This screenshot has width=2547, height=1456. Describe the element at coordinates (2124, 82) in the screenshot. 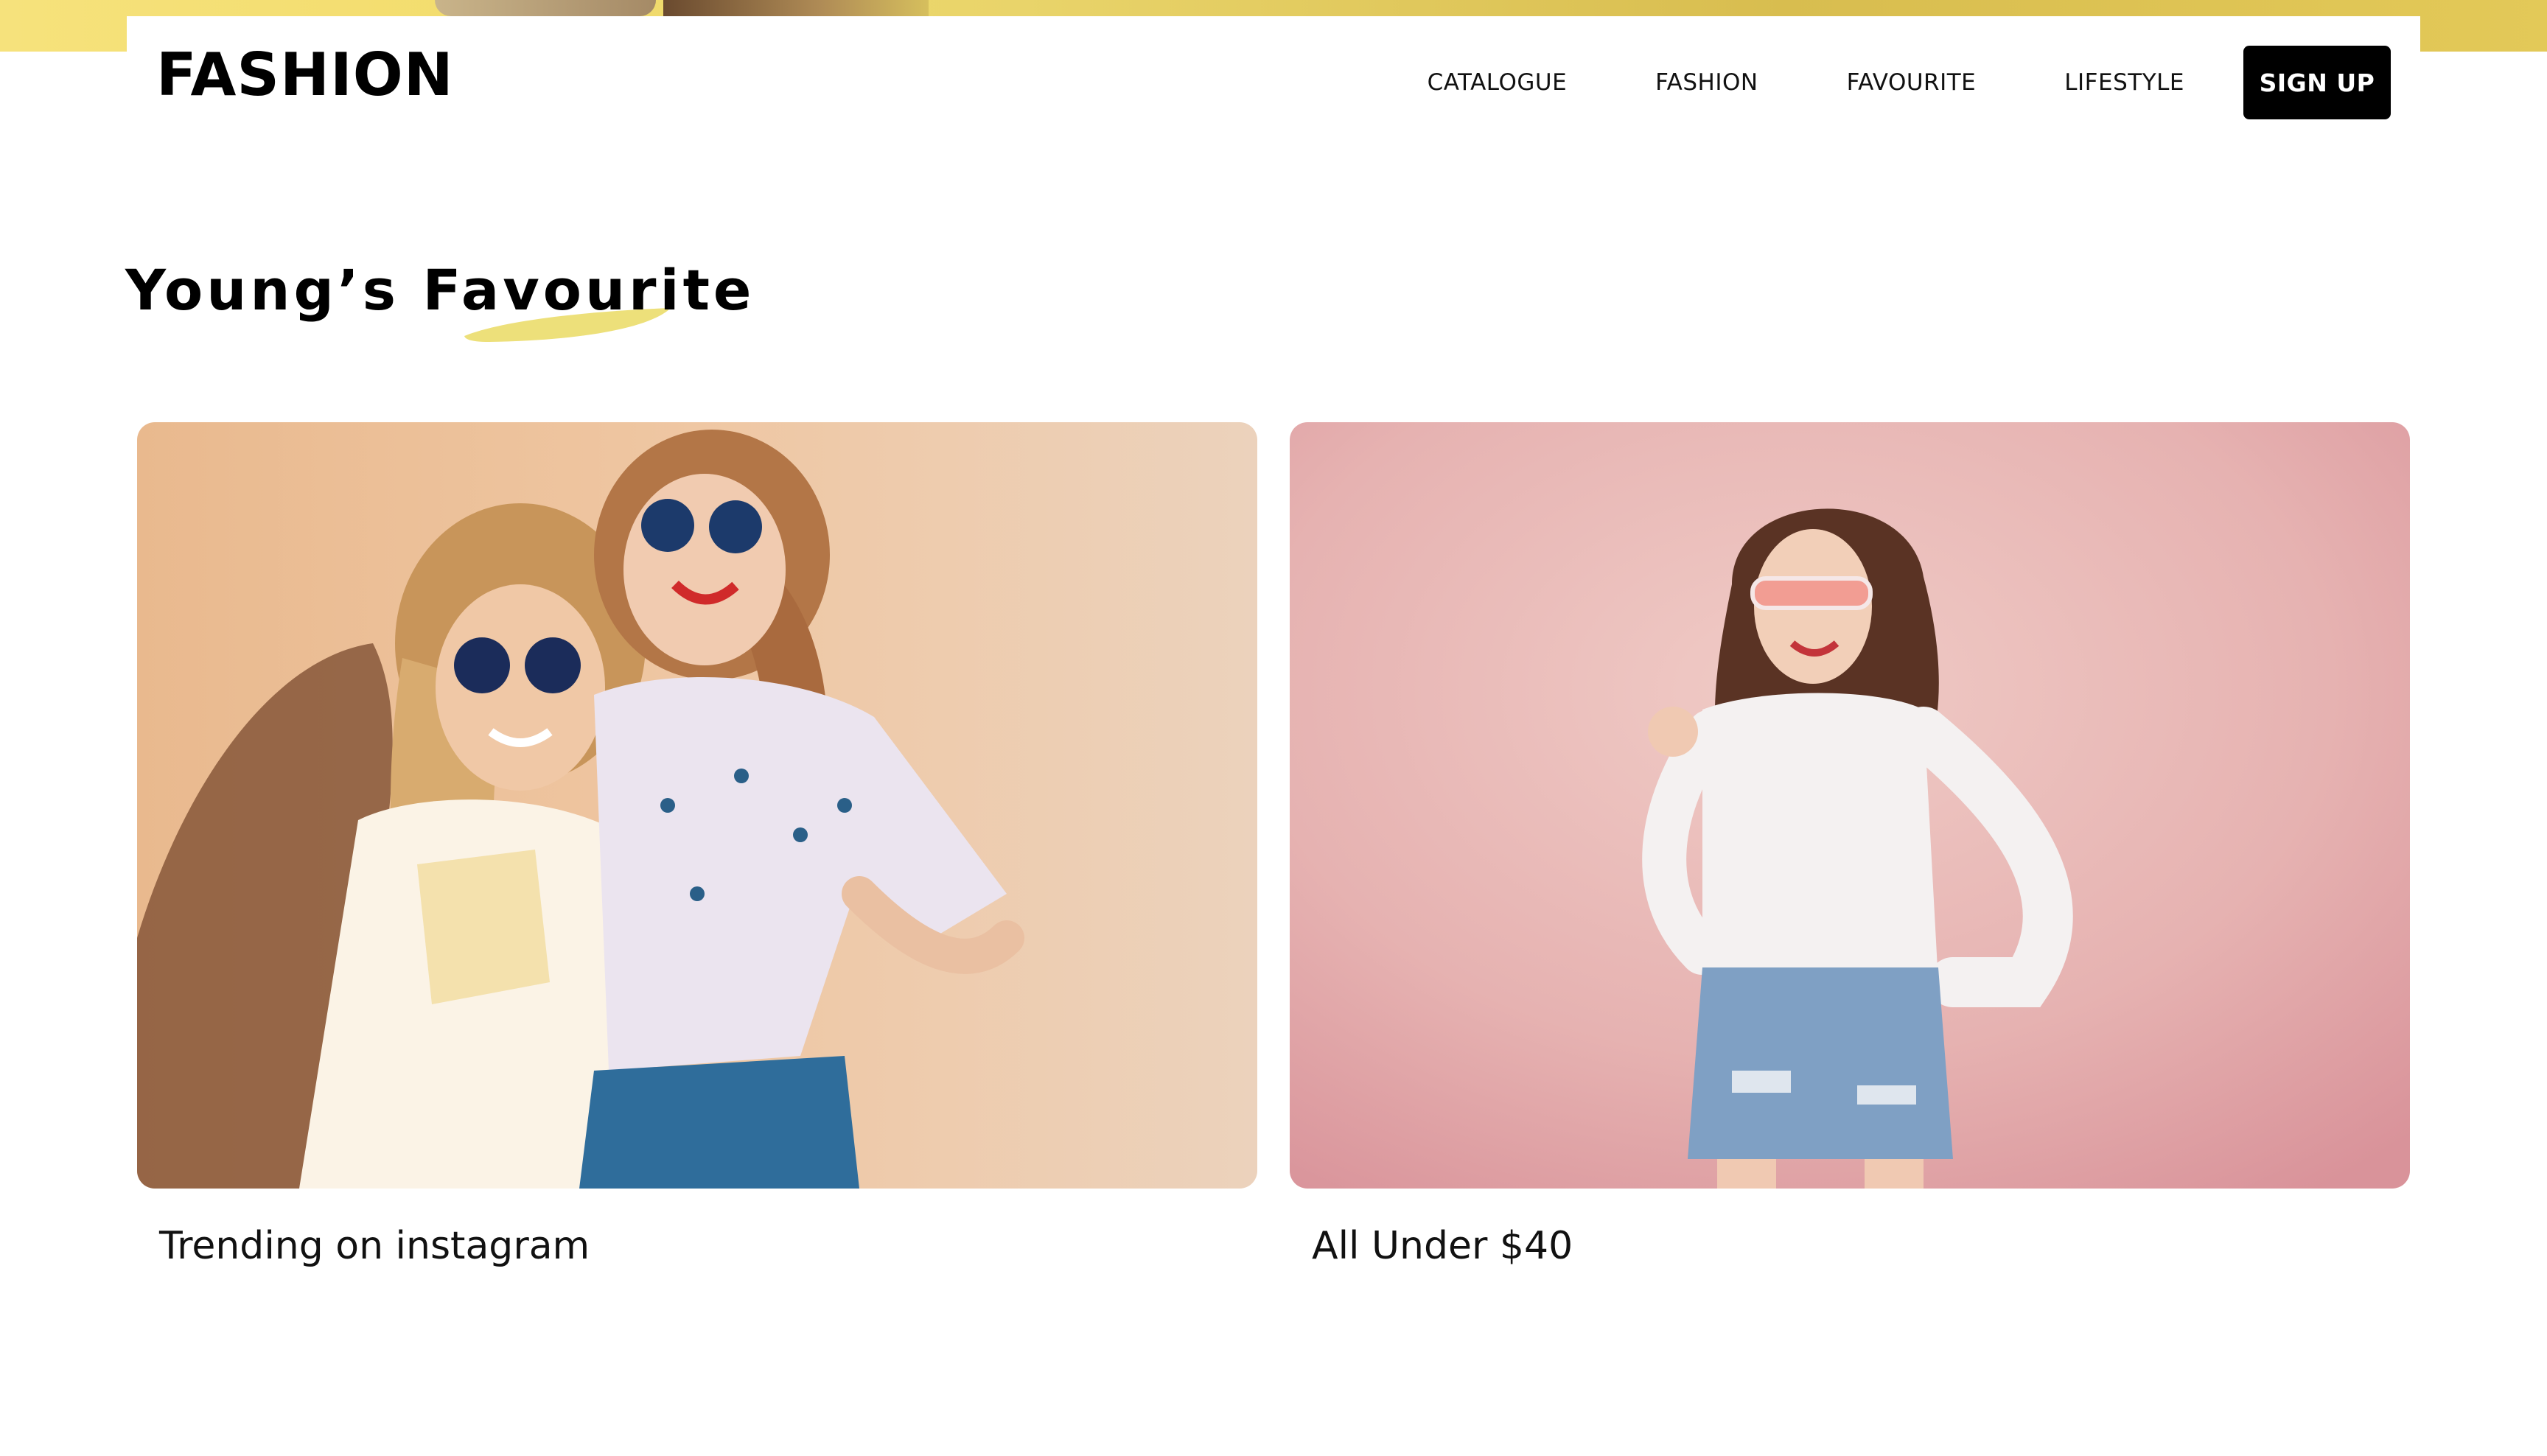

I see `nav-link-lifestyle: LIFESTYLE` at that location.